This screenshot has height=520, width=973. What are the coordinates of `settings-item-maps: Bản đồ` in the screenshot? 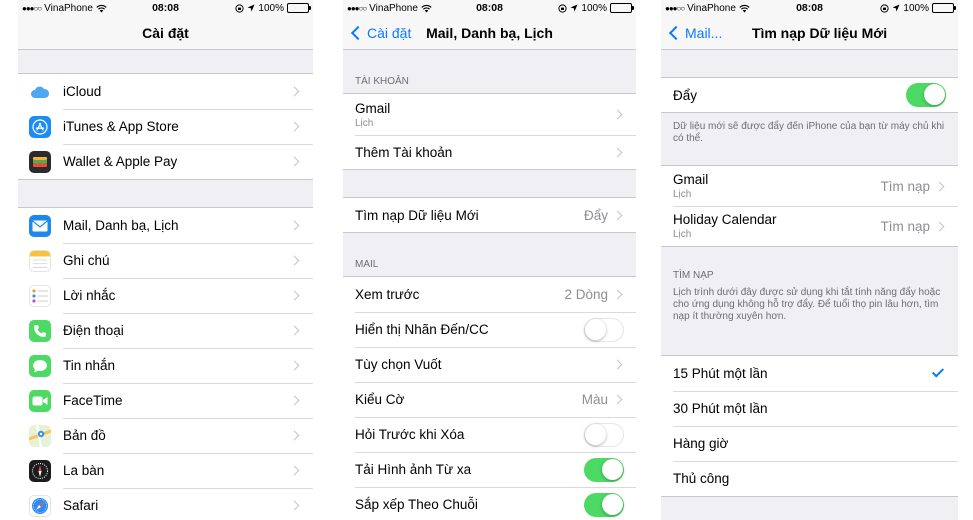 It's located at (165, 435).